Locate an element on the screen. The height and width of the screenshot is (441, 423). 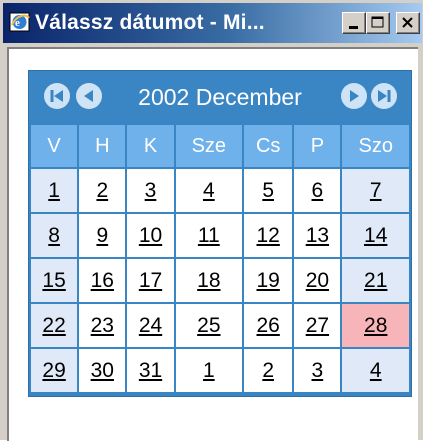
other-month-day-cell: 3 is located at coordinates (317, 370).